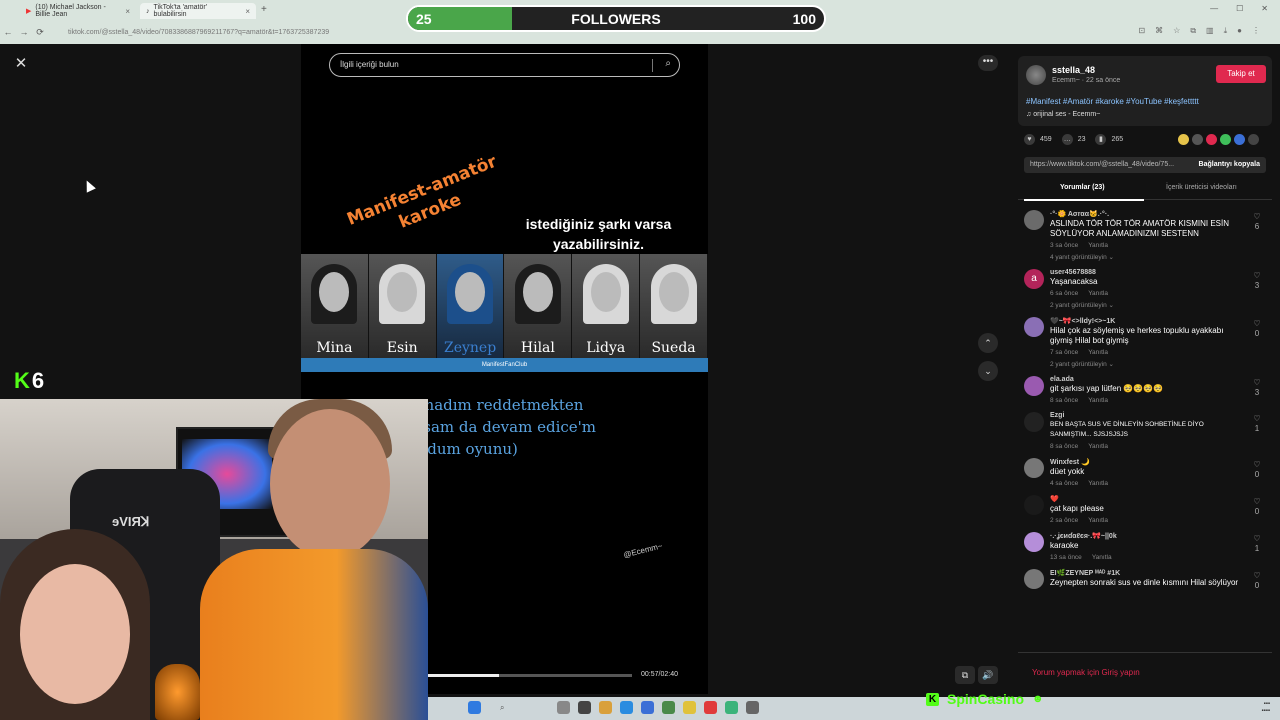 The image size is (1280, 720). Describe the element at coordinates (1159, 31) in the screenshot. I see `translate-icon: ⌘` at that location.